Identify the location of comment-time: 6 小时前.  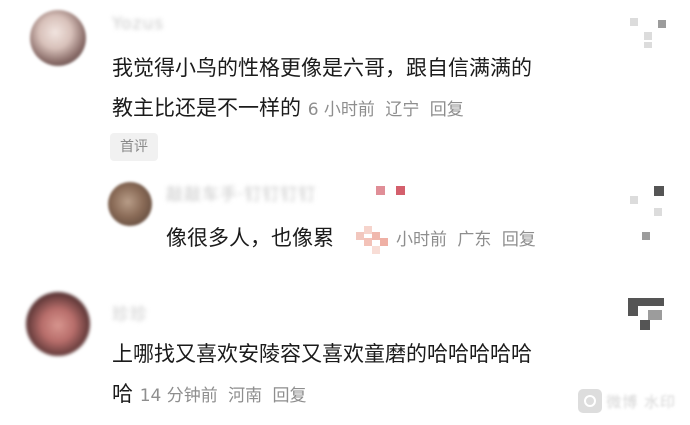
(341, 110).